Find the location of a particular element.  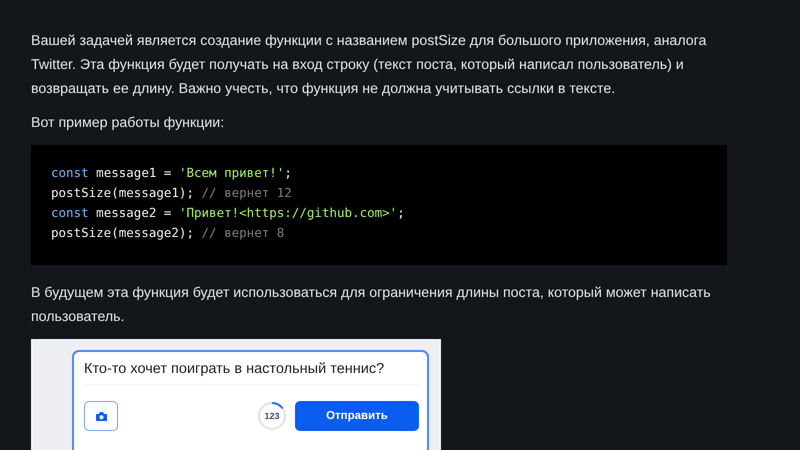

camera-icon is located at coordinates (101, 416).